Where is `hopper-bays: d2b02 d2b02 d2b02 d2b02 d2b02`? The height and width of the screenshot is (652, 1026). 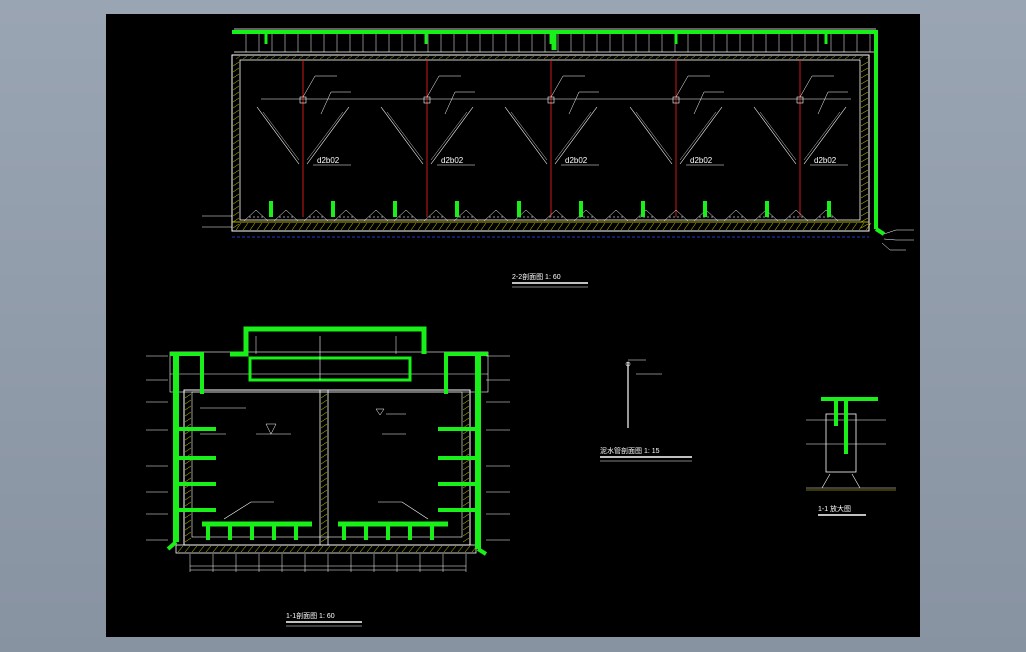
hopper-bays: d2b02 d2b02 d2b02 d2b02 d2b02 is located at coordinates (552, 138).